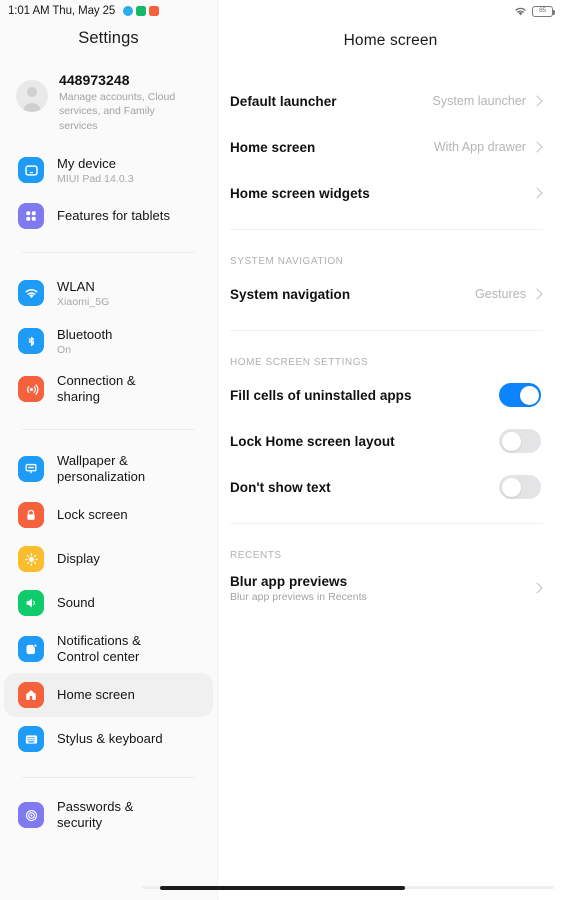  Describe the element at coordinates (31, 649) in the screenshot. I see `notifications-icon` at that location.